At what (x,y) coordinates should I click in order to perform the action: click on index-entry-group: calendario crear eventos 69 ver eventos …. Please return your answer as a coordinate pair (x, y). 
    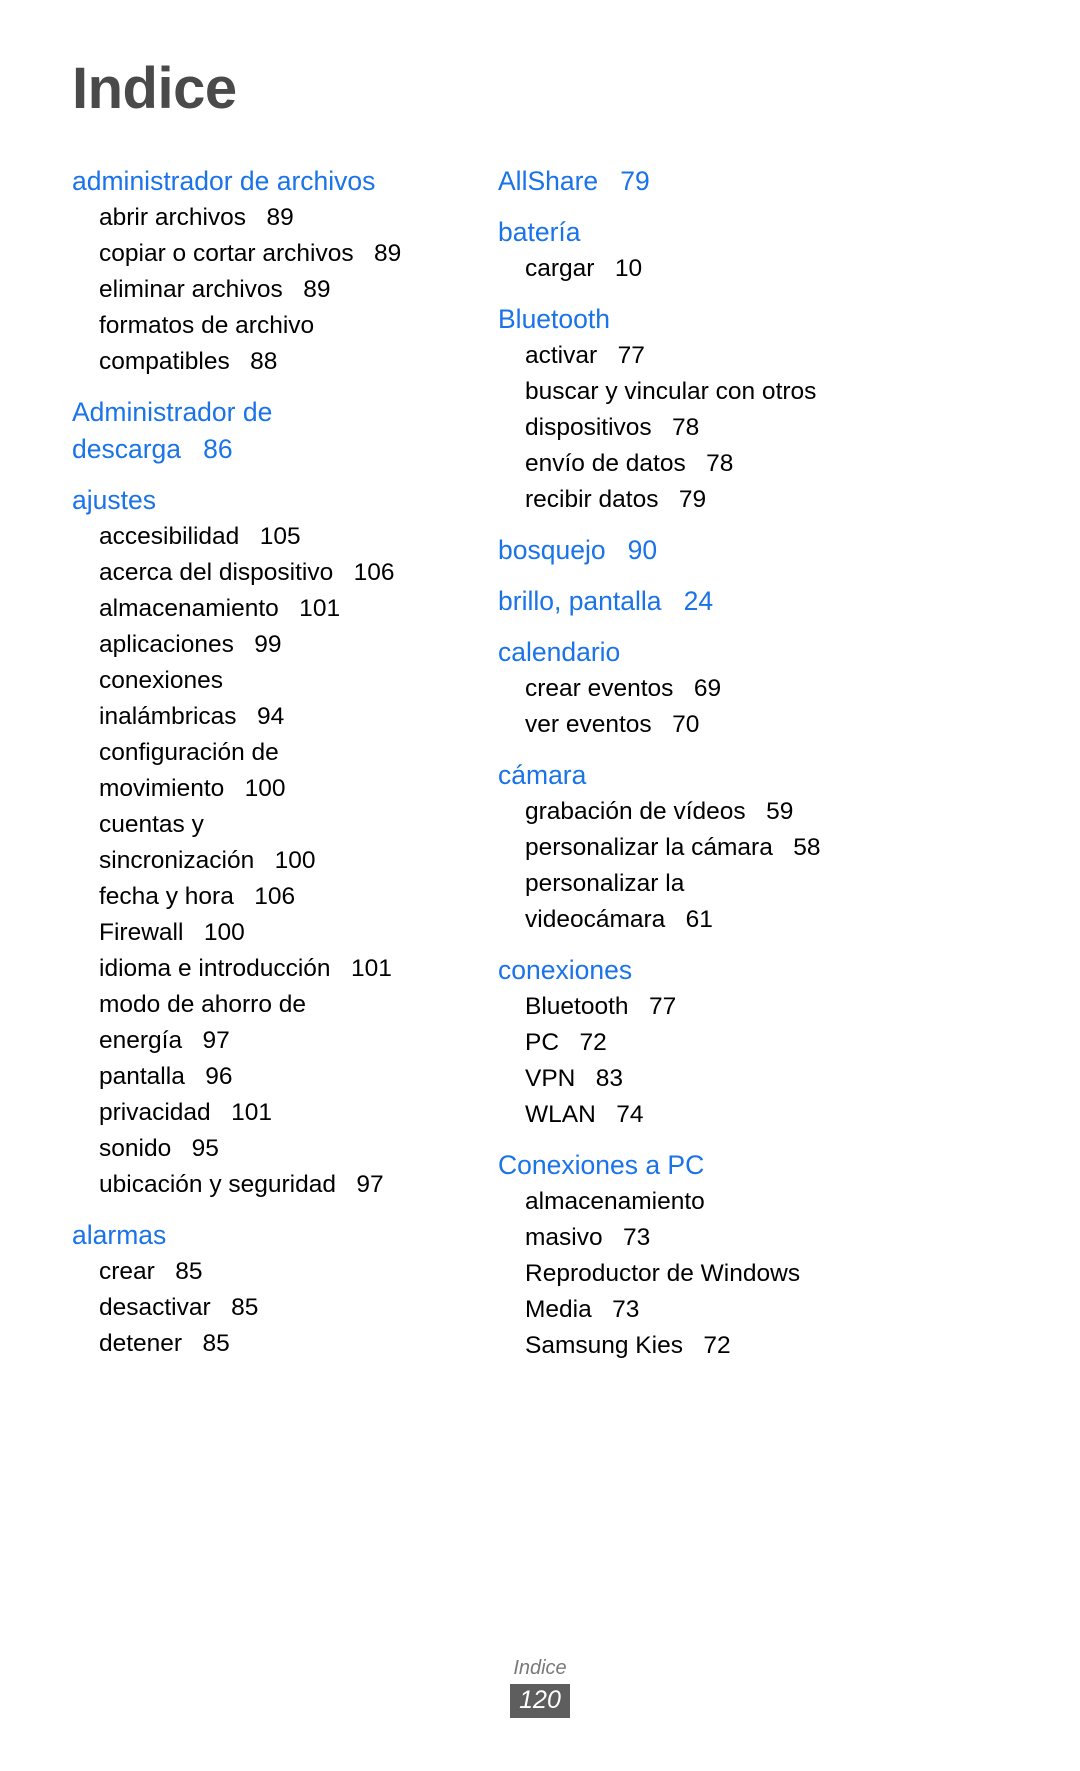
    Looking at the image, I should click on (729, 688).